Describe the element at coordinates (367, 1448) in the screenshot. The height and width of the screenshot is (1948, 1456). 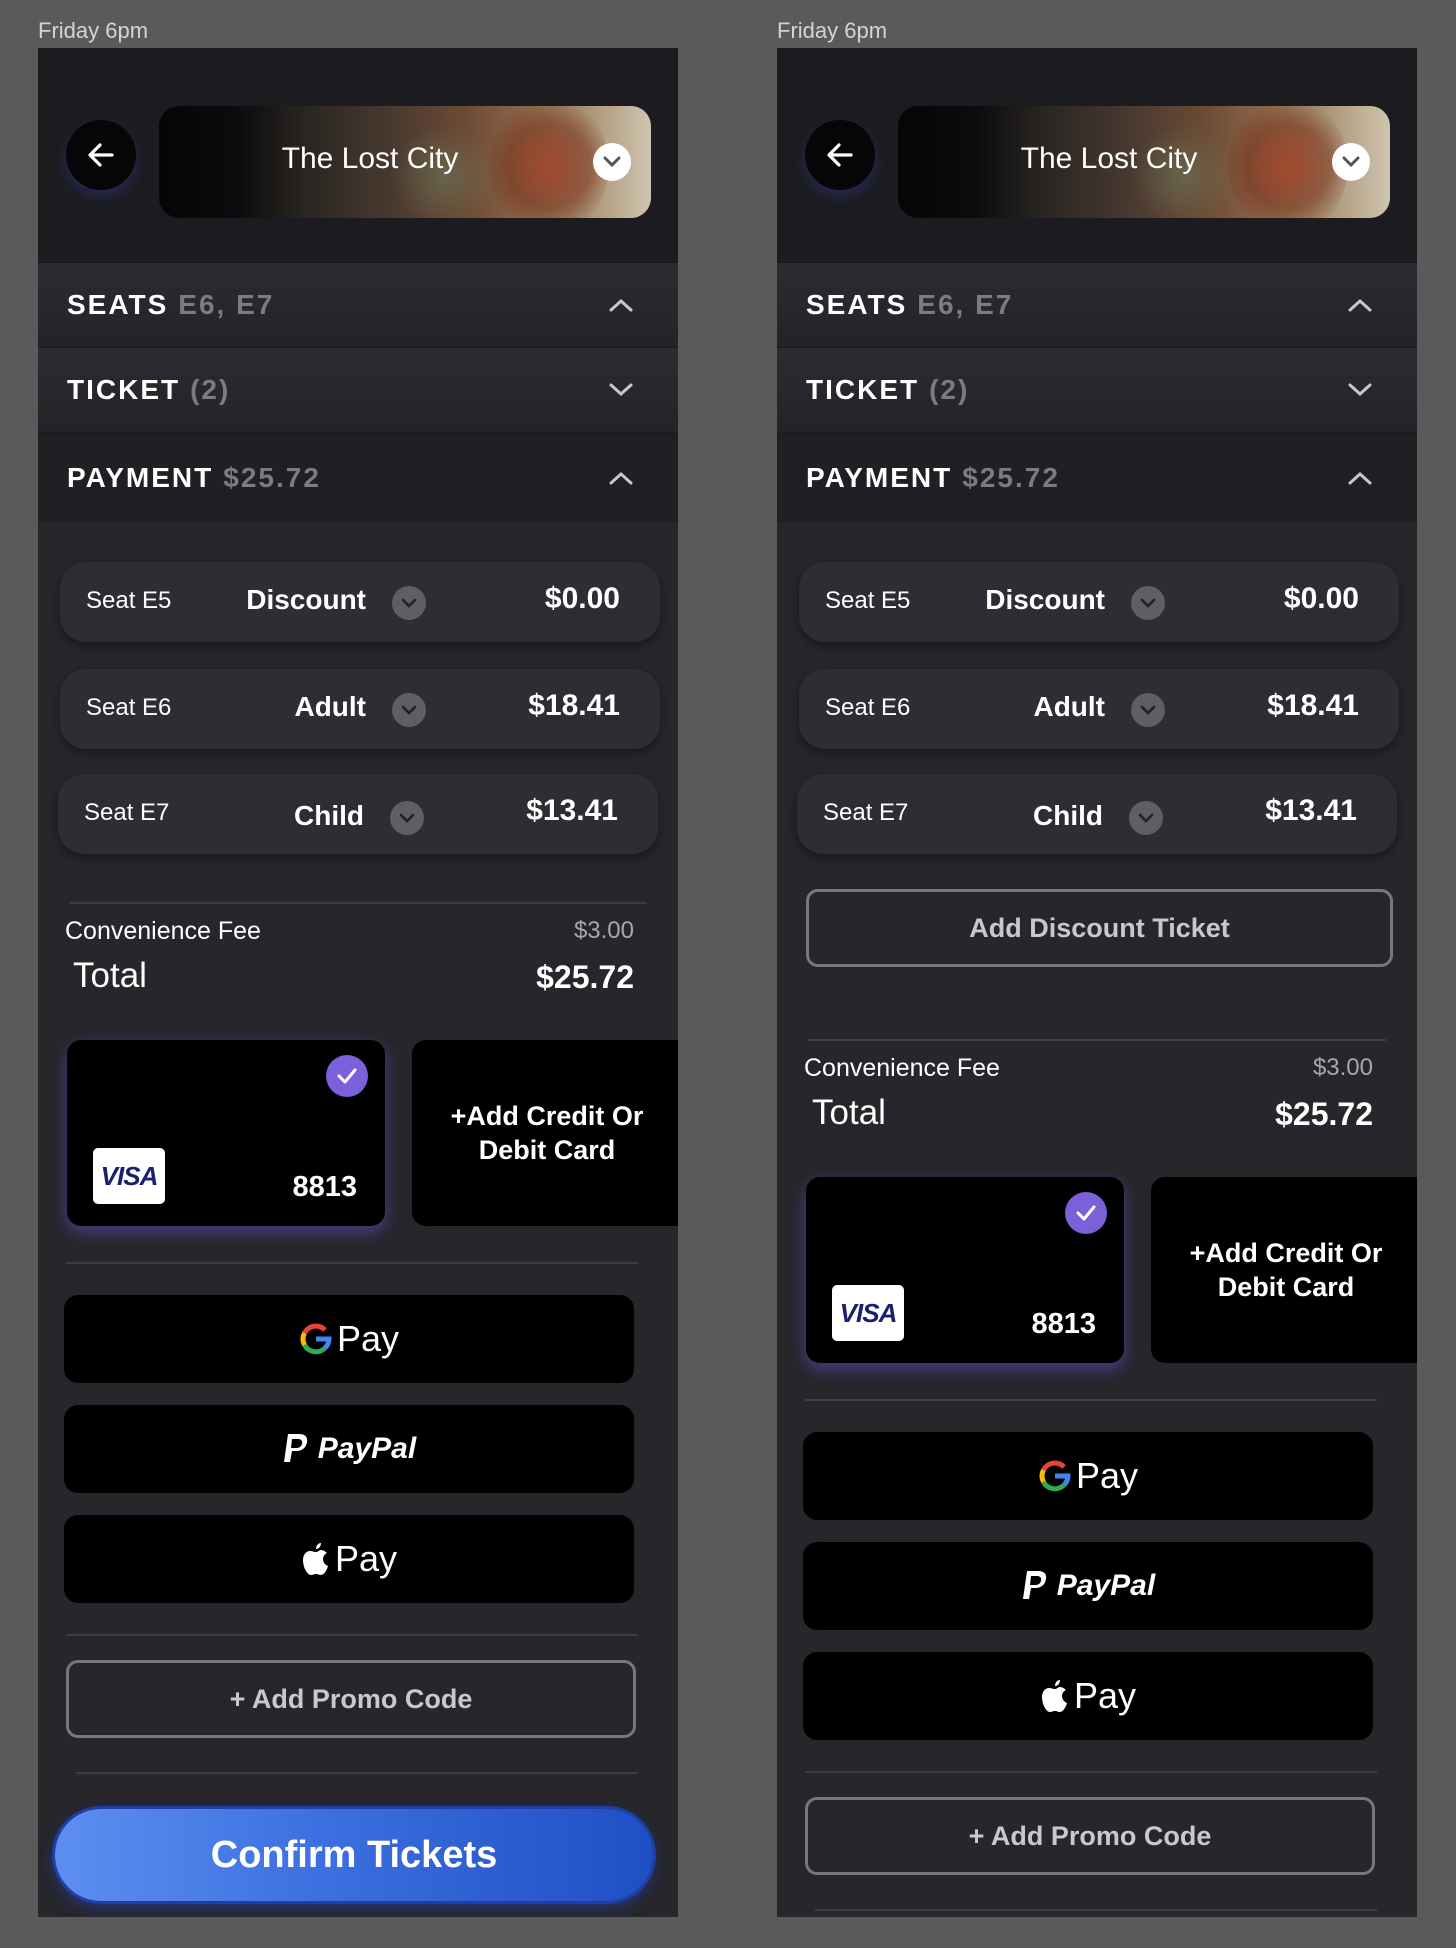
I see `paypal-label: PayPal` at that location.